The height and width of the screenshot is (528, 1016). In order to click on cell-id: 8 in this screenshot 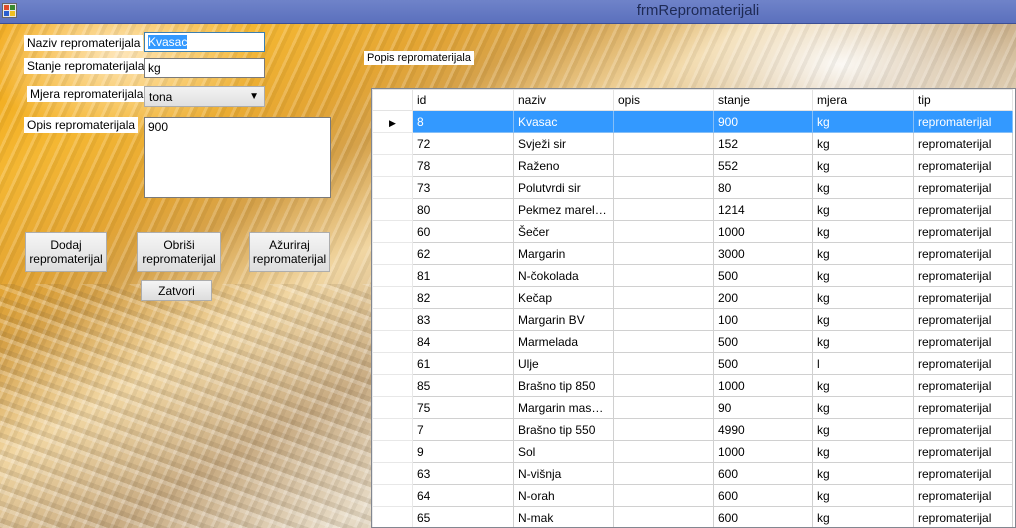, I will do `click(463, 121)`.